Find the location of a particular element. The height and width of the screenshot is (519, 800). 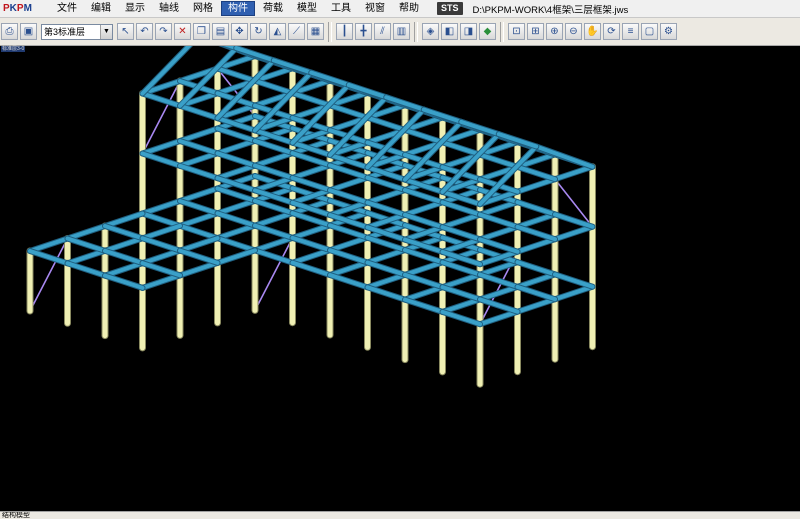

property-icon: ▦ is located at coordinates (315, 31).